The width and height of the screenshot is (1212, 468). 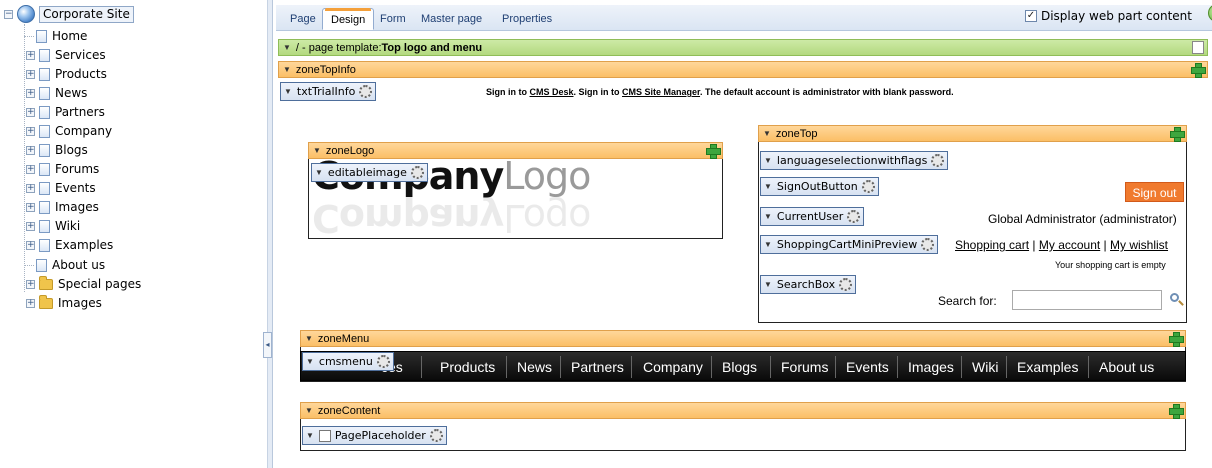 What do you see at coordinates (1126, 367) in the screenshot?
I see `menu-item-about-us: About us` at bounding box center [1126, 367].